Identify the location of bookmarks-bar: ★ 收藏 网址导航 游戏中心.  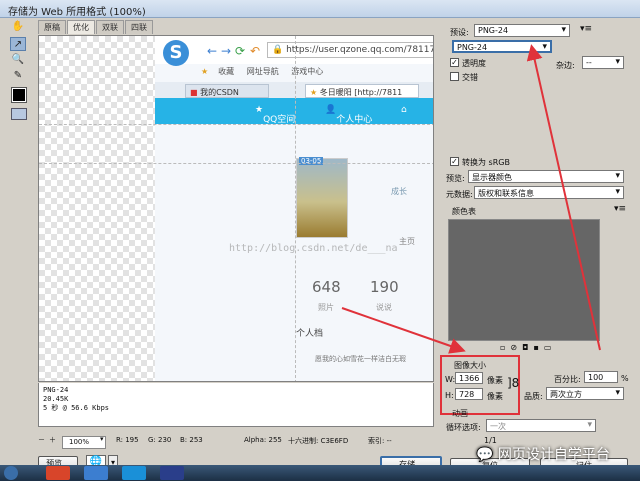
(267, 72).